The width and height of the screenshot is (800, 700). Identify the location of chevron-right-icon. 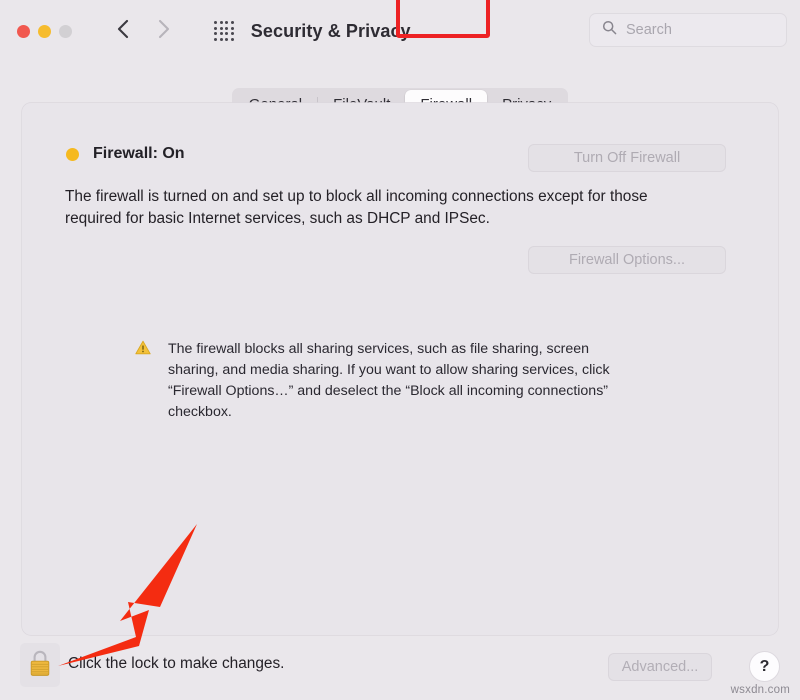
(163, 31).